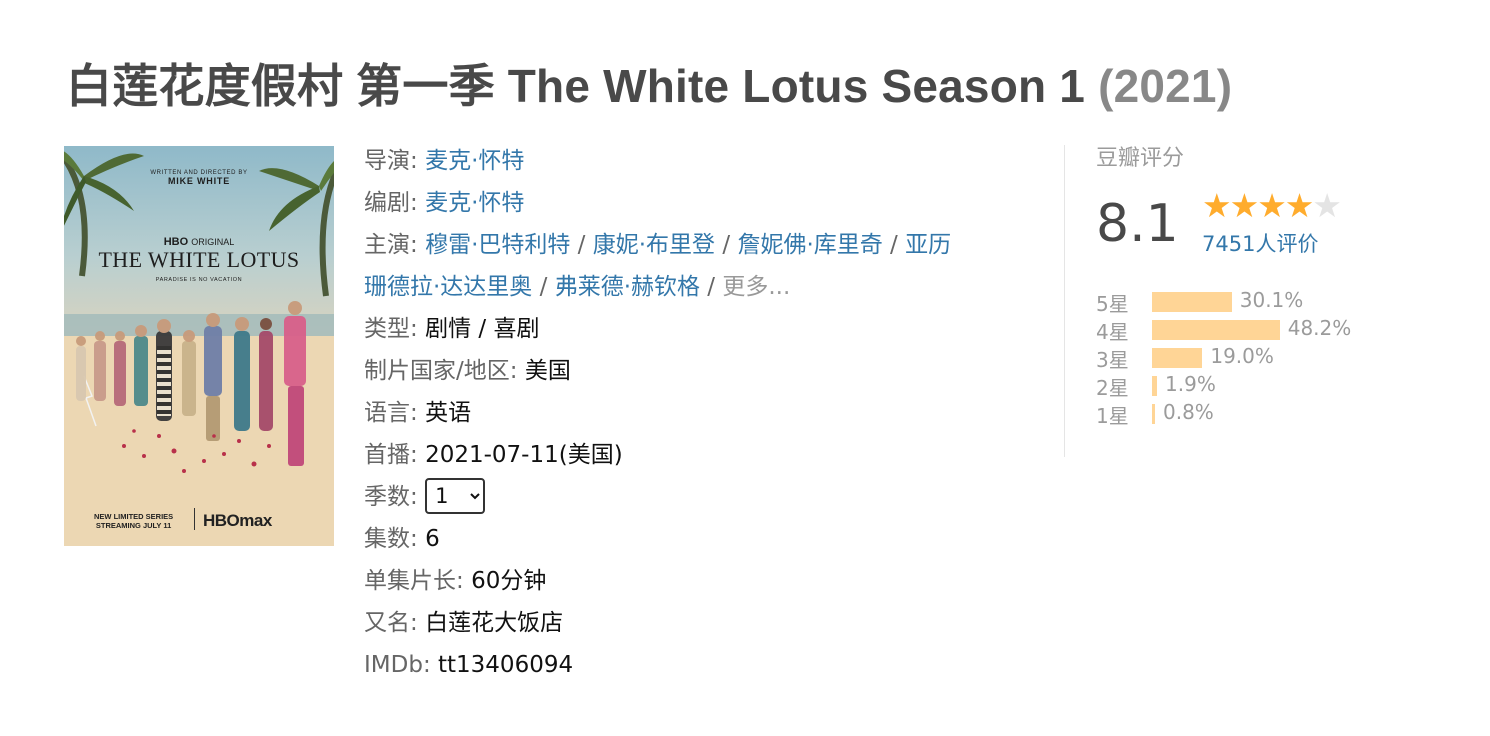  I want to click on director-label: 导演, so click(387, 161).